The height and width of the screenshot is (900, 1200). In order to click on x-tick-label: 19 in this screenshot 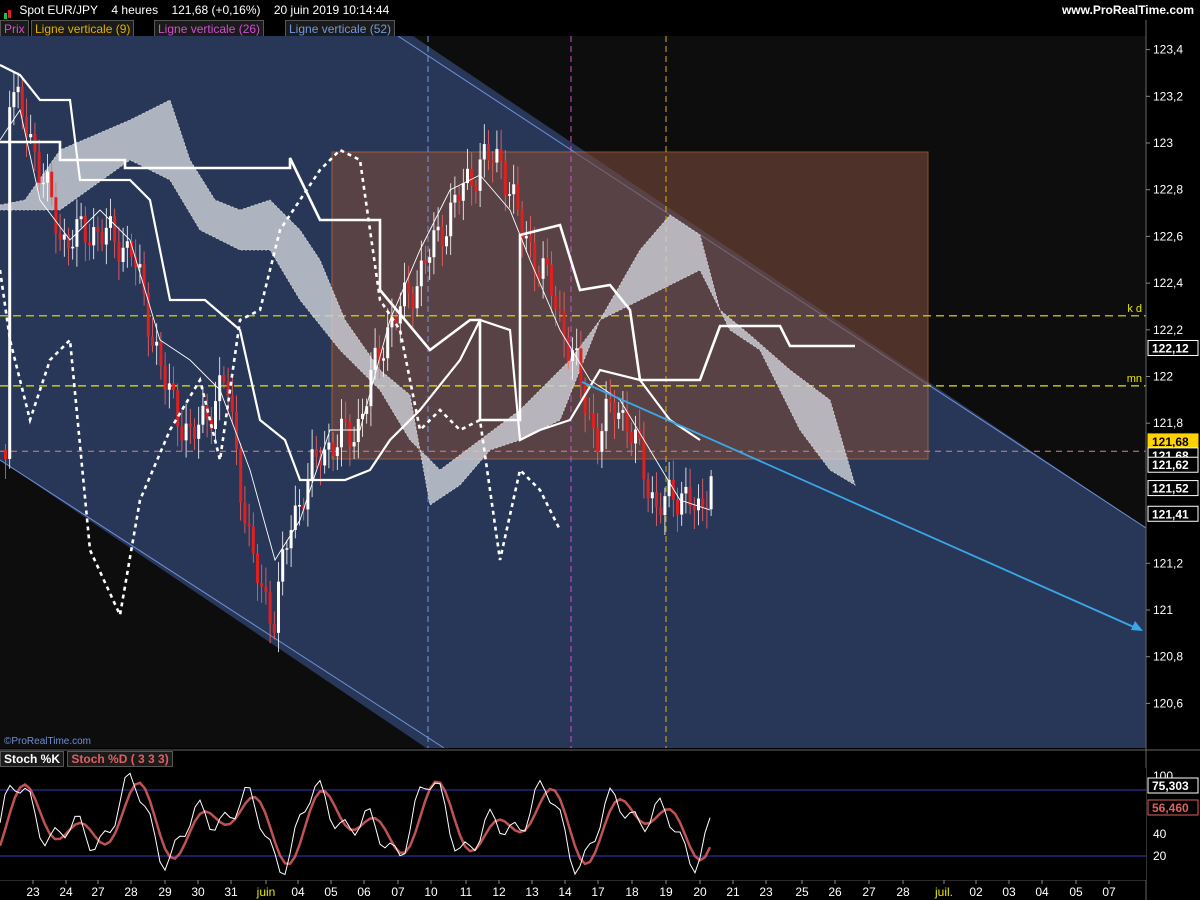, I will do `click(666, 892)`.